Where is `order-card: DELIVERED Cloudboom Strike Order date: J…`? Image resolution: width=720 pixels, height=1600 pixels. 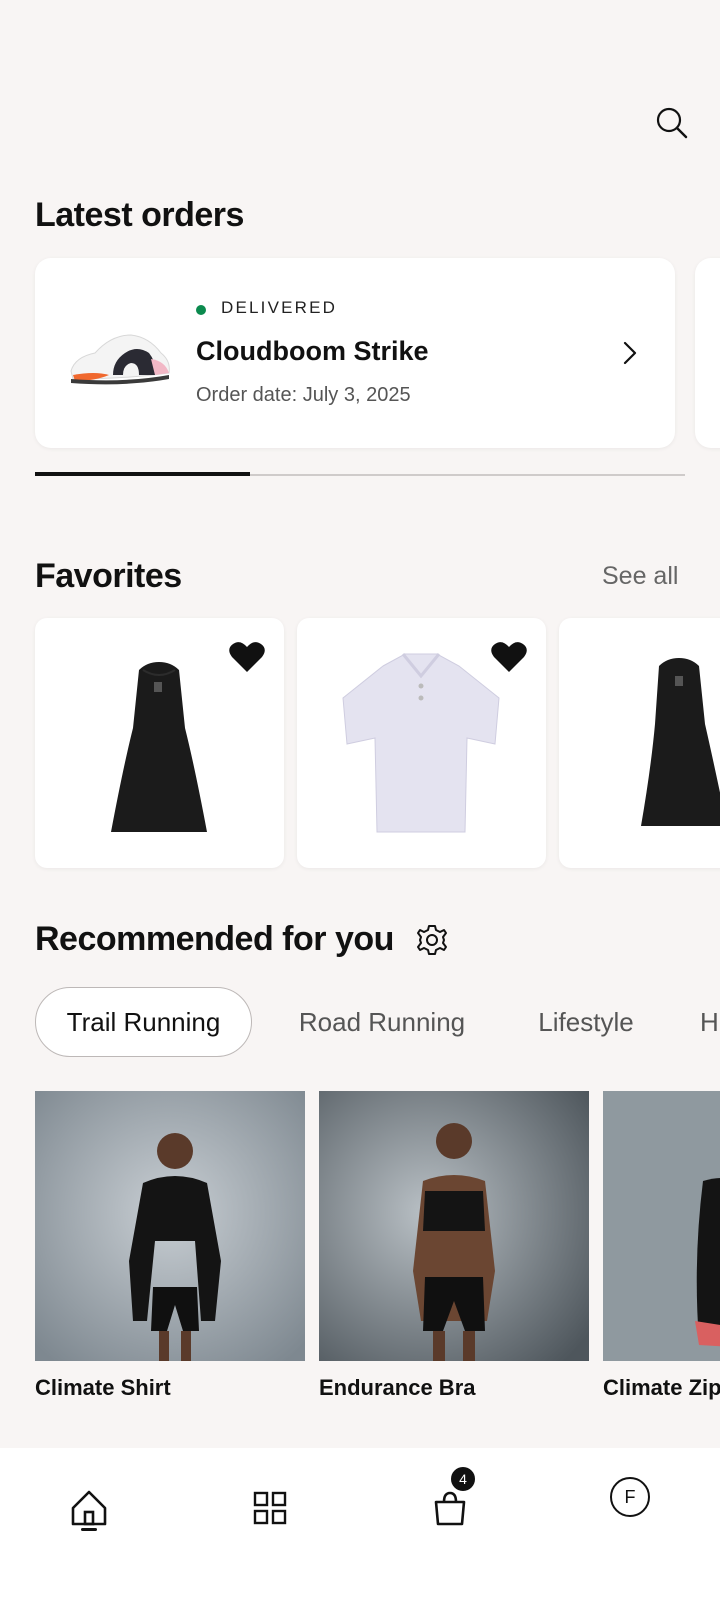 order-card: DELIVERED Cloudboom Strike Order date: J… is located at coordinates (355, 353).